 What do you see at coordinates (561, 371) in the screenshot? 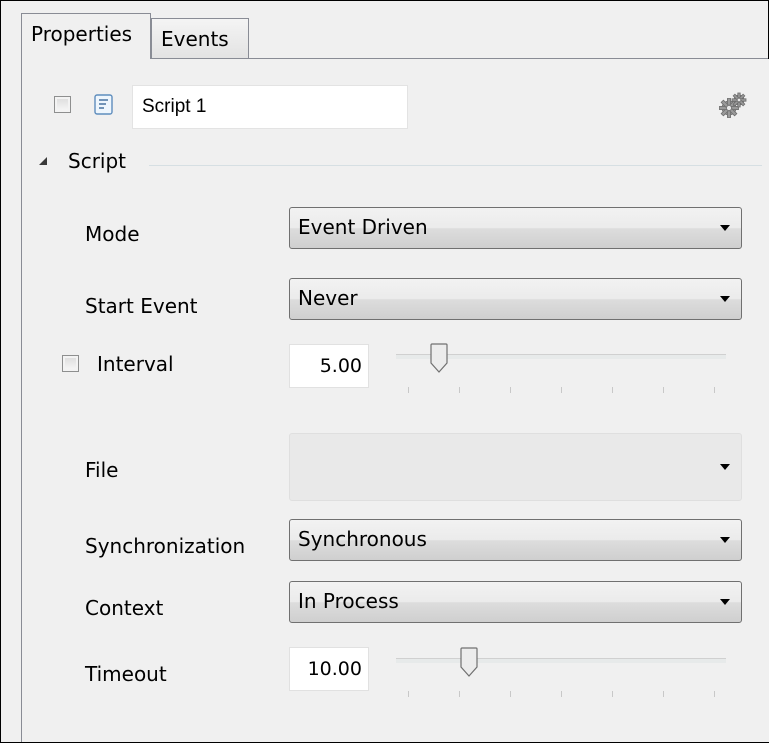
I see `interval-slider` at bounding box center [561, 371].